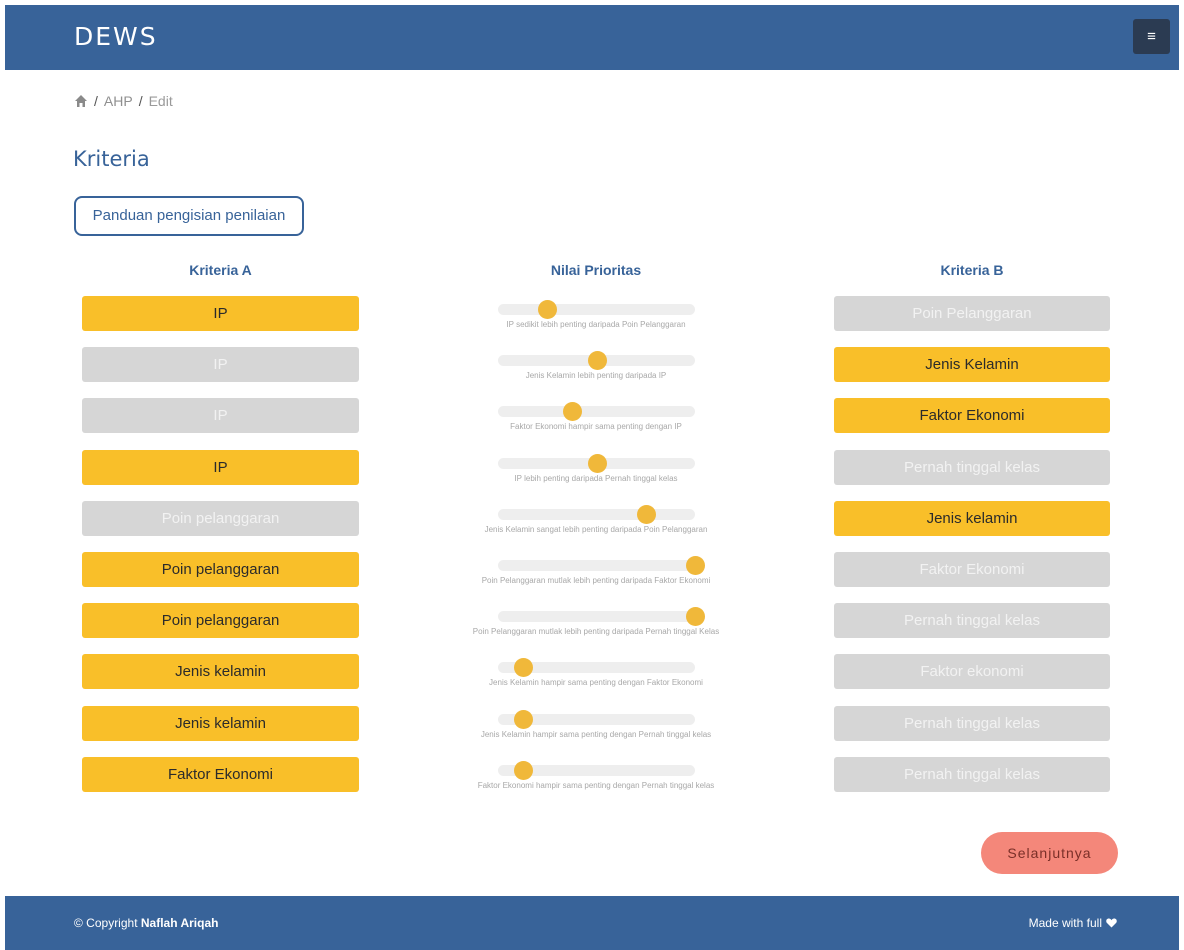 The height and width of the screenshot is (950, 1184). I want to click on kriteria-b-option-jenis-kelamin: Jenis kelamin, so click(972, 518).